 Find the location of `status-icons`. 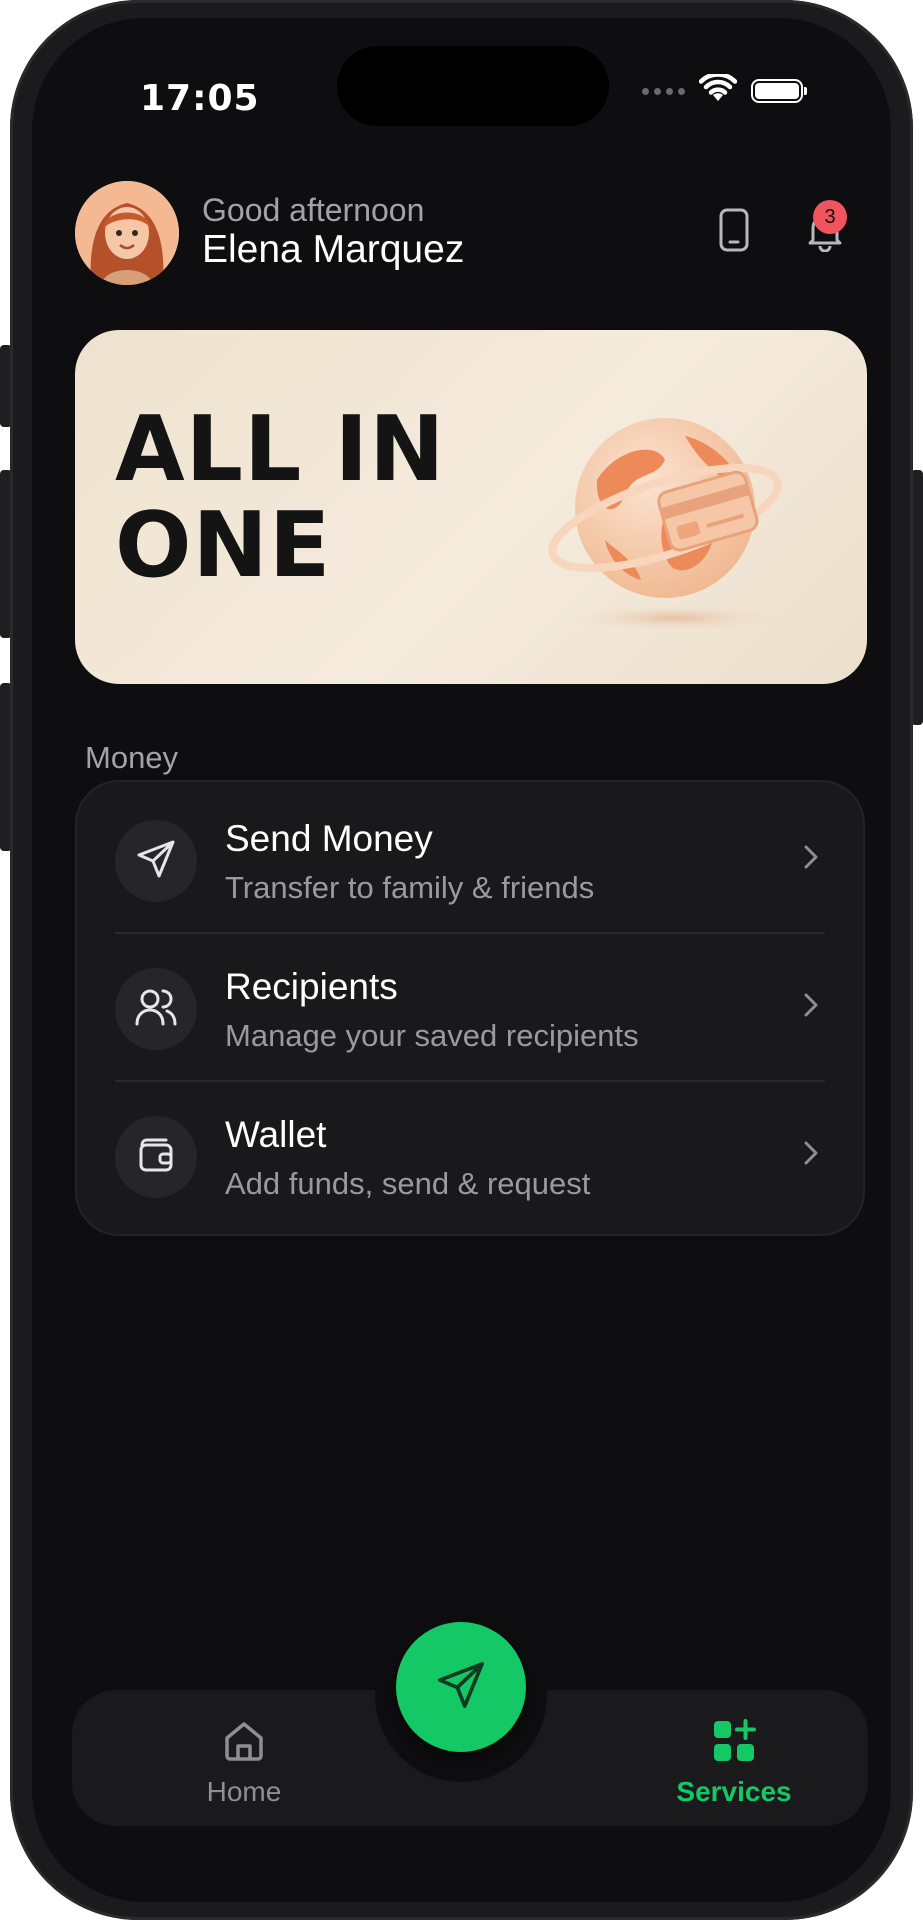

status-icons is located at coordinates (724, 90).